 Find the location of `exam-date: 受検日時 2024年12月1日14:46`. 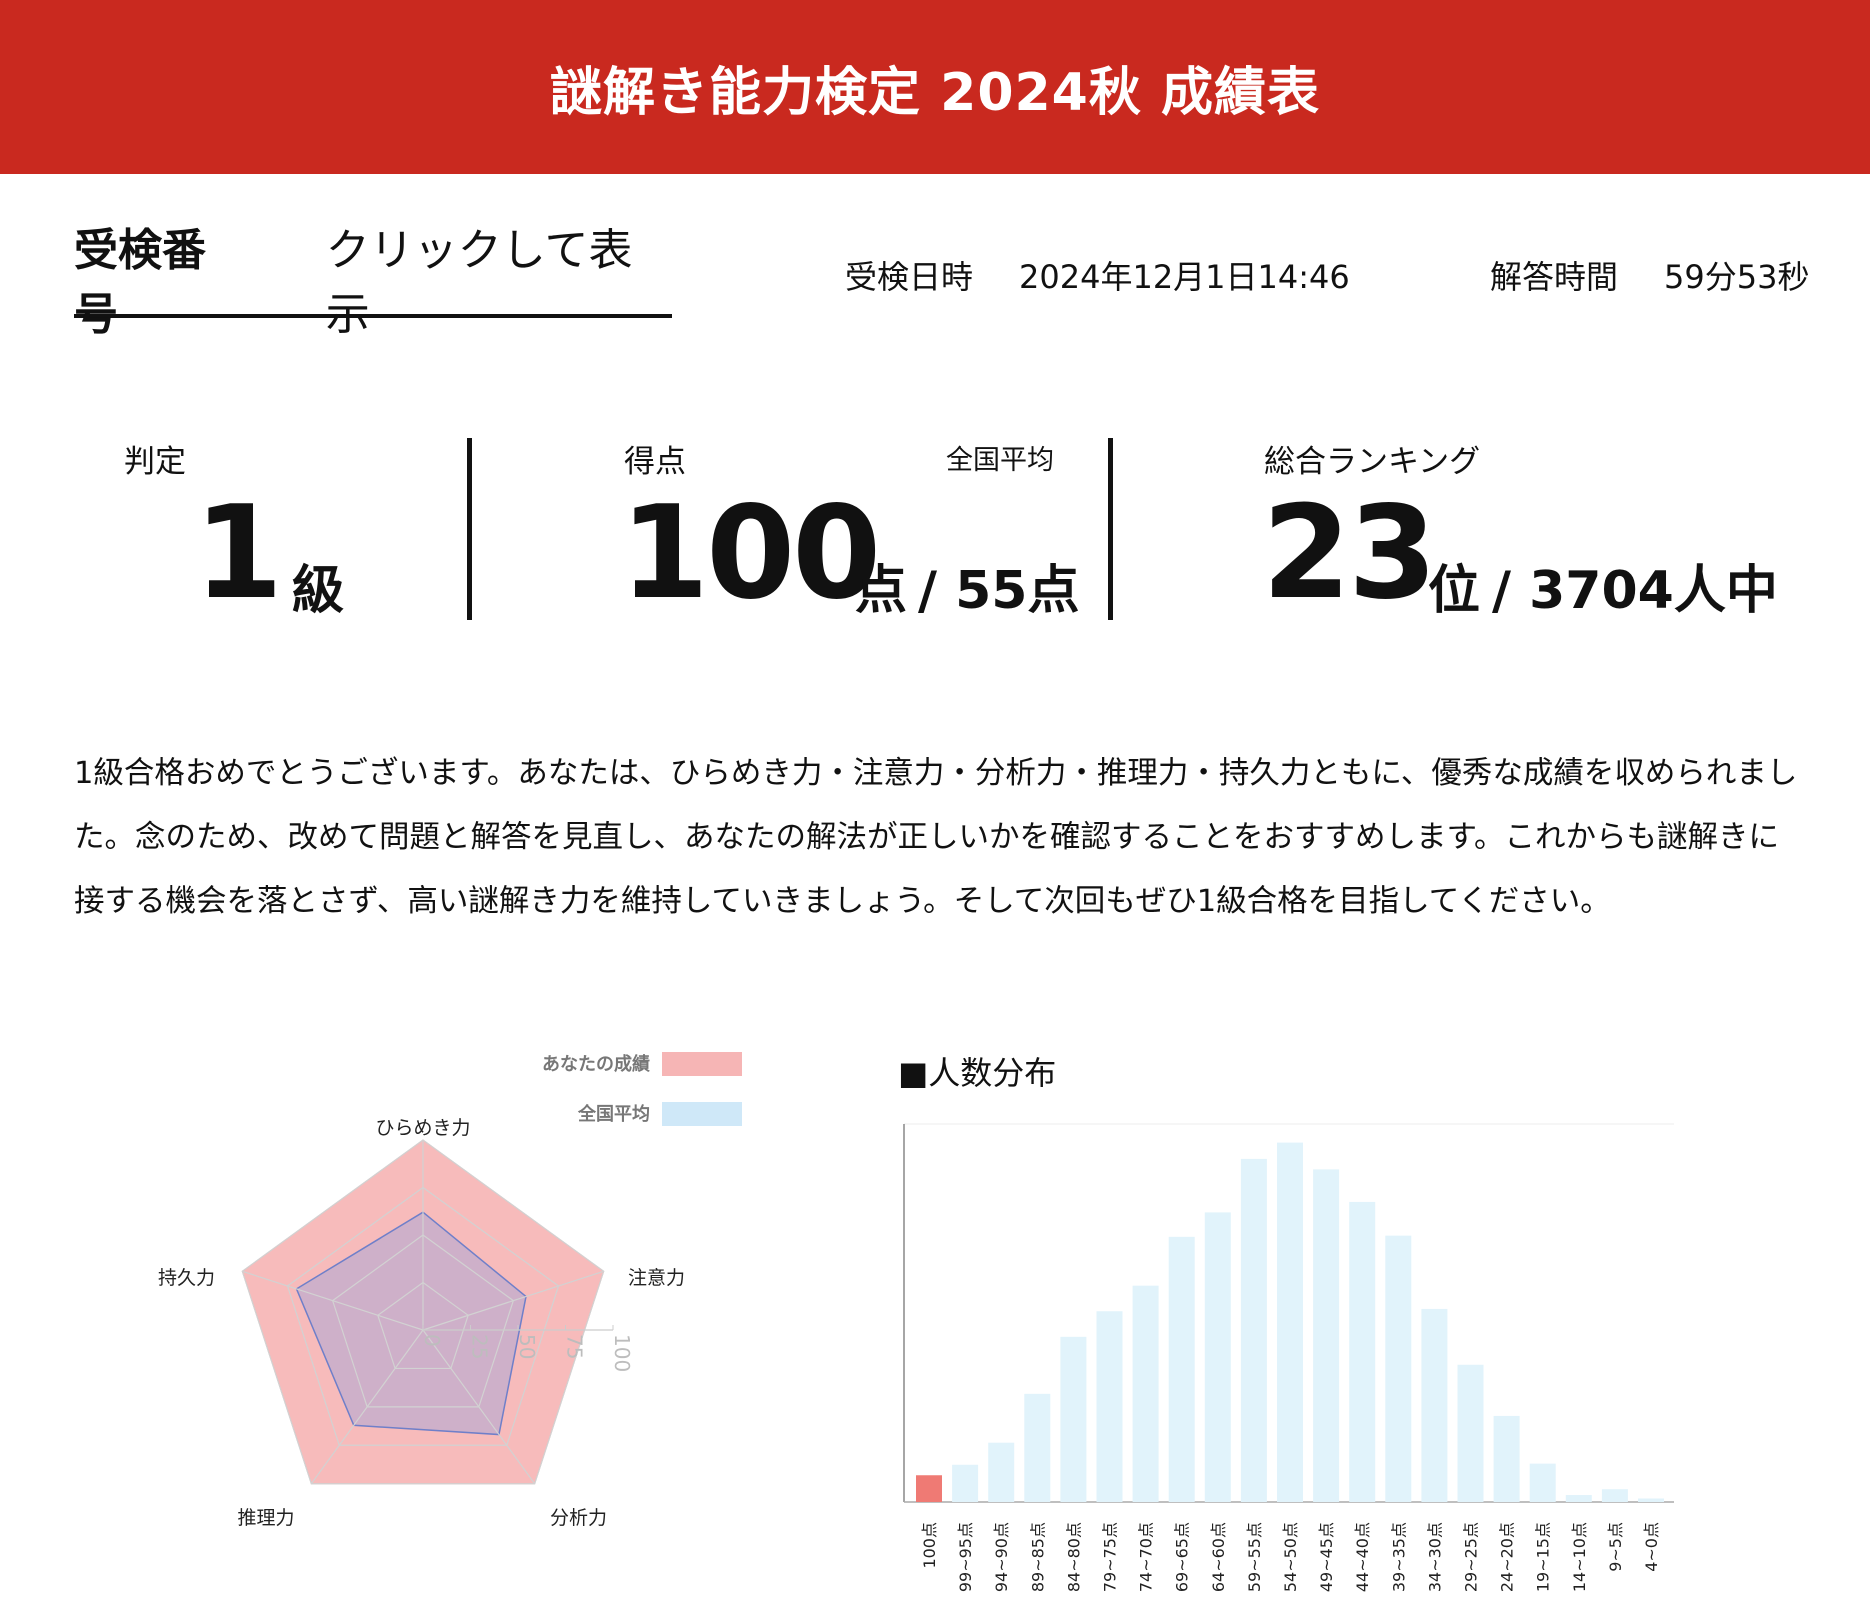

exam-date: 受検日時 2024年12月1日14:46 is located at coordinates (1097, 275).